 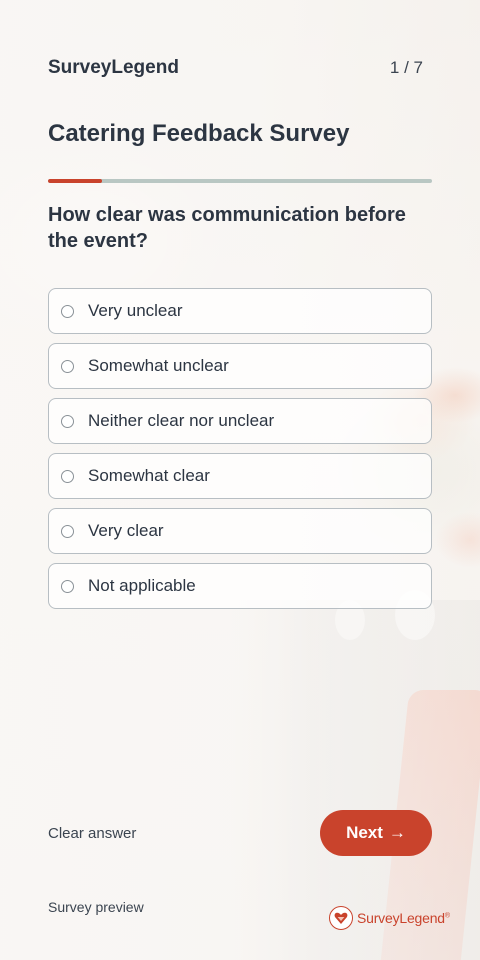 What do you see at coordinates (181, 420) in the screenshot?
I see `option-label: Neither clear nor unclear` at bounding box center [181, 420].